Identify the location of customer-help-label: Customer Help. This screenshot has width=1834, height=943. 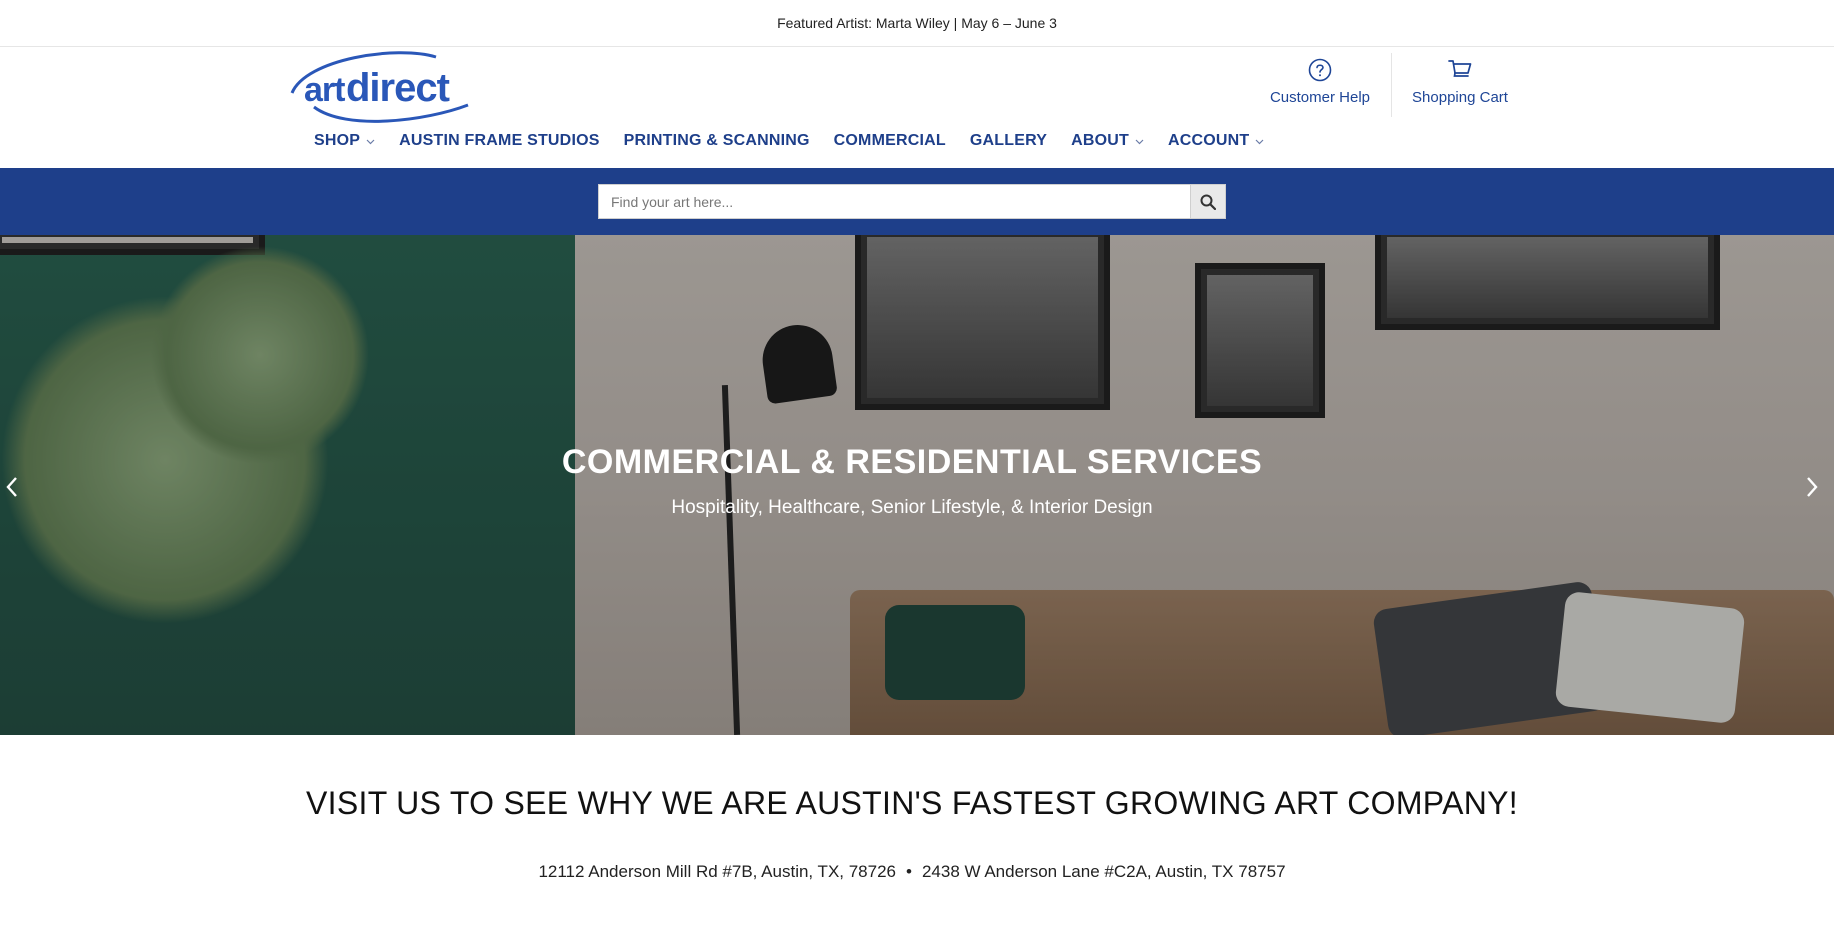
(1320, 97).